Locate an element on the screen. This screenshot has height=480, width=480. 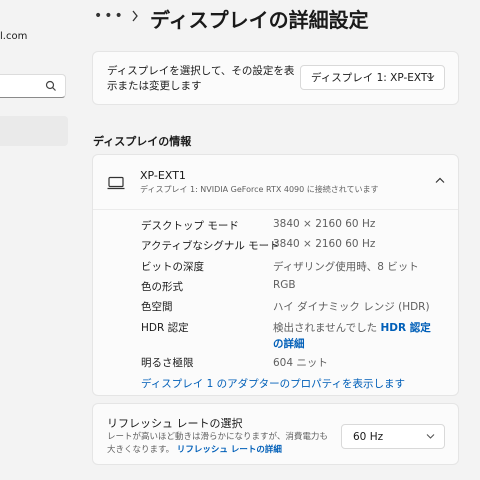
account-email: l.com is located at coordinates (14, 36).